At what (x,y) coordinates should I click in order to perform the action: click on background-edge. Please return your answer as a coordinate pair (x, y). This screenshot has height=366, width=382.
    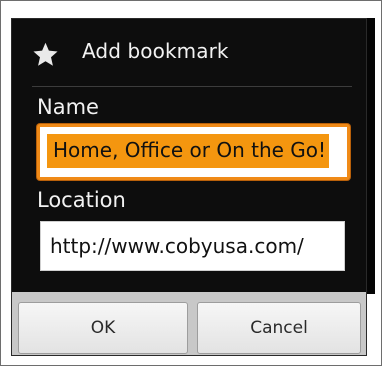
    Looking at the image, I should click on (371, 156).